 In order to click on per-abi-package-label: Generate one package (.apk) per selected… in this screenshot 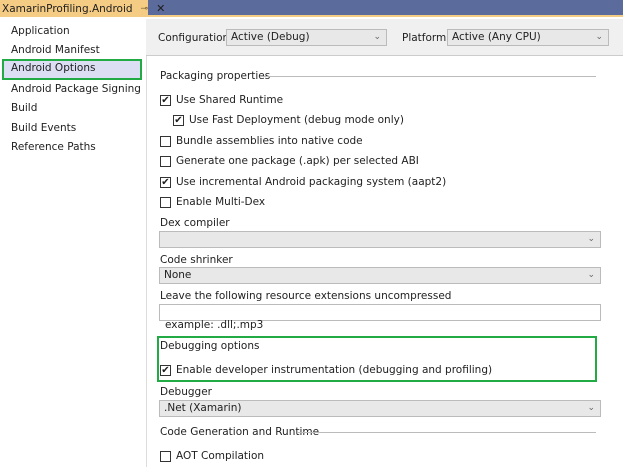, I will do `click(297, 161)`.